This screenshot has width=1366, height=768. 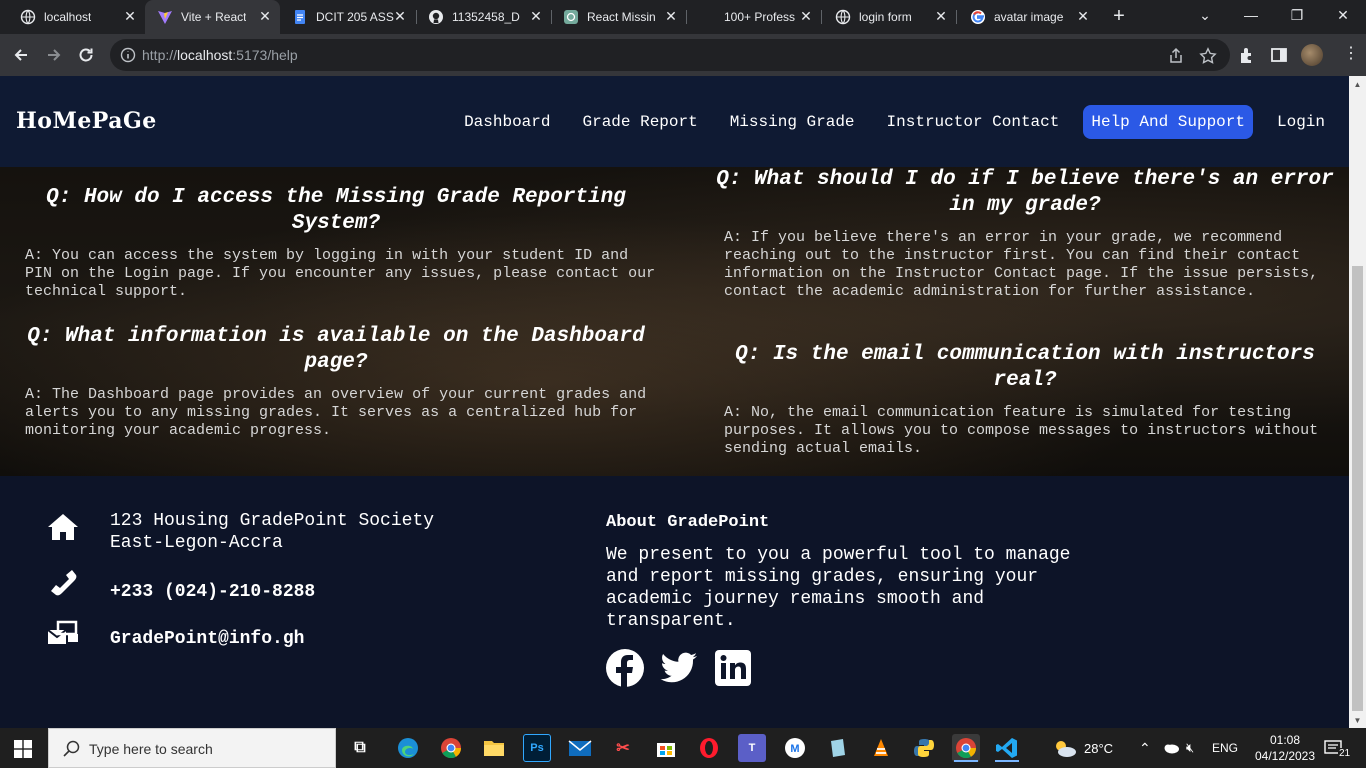 What do you see at coordinates (23, 749) in the screenshot?
I see `windows-start-icon` at bounding box center [23, 749].